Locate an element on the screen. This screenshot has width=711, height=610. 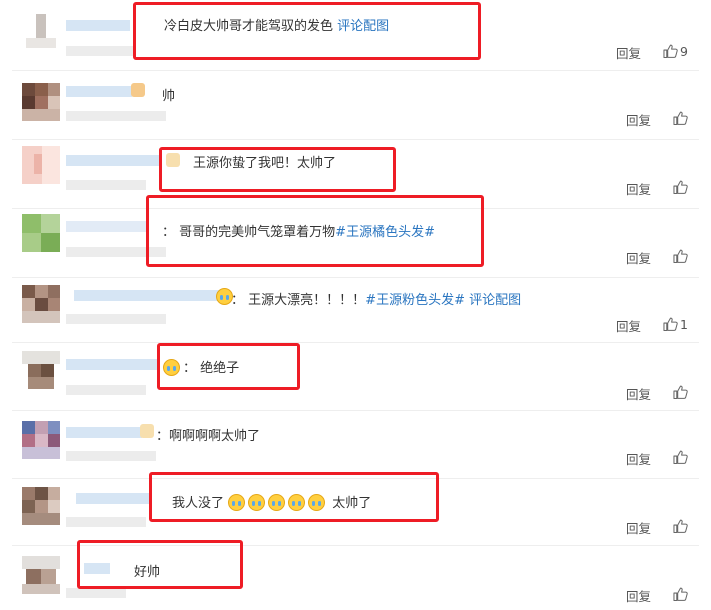
comment-body: 啊啊啊啊太帅了 is located at coordinates (215, 436).